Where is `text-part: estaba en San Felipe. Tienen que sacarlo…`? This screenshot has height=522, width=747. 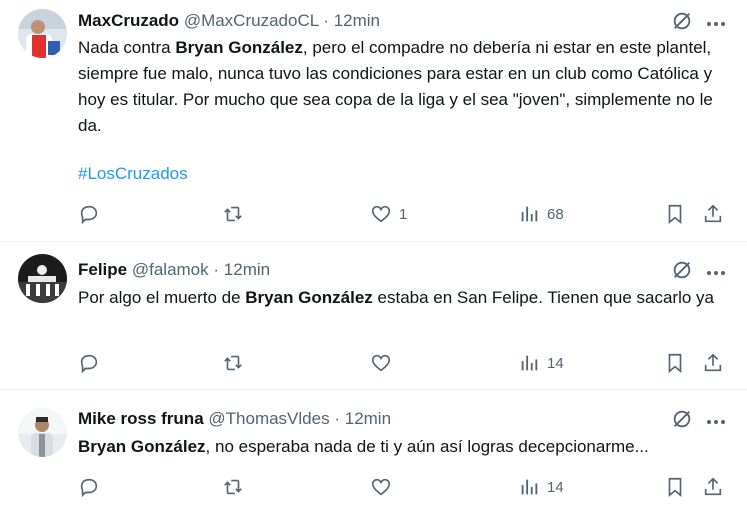 text-part: estaba en San Felipe. Tienen que sacarlo… is located at coordinates (543, 297).